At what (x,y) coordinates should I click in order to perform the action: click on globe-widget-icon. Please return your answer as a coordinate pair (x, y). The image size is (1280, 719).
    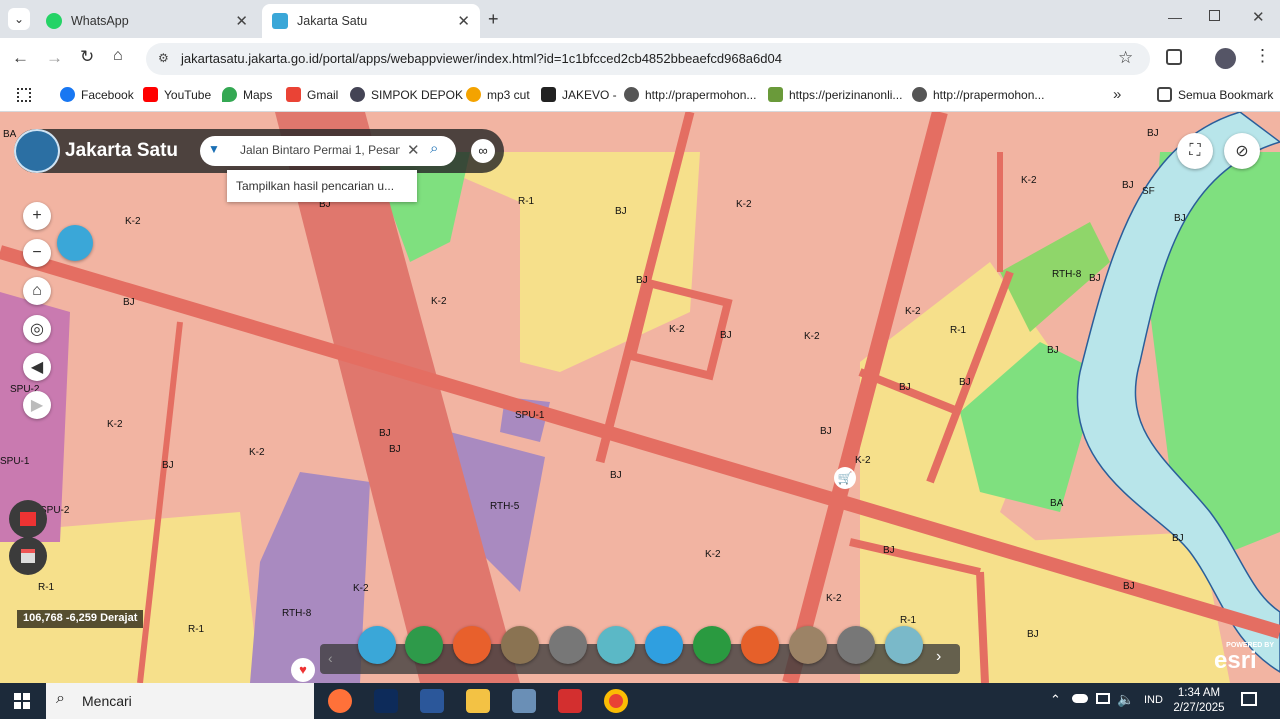
    Looking at the image, I should click on (712, 645).